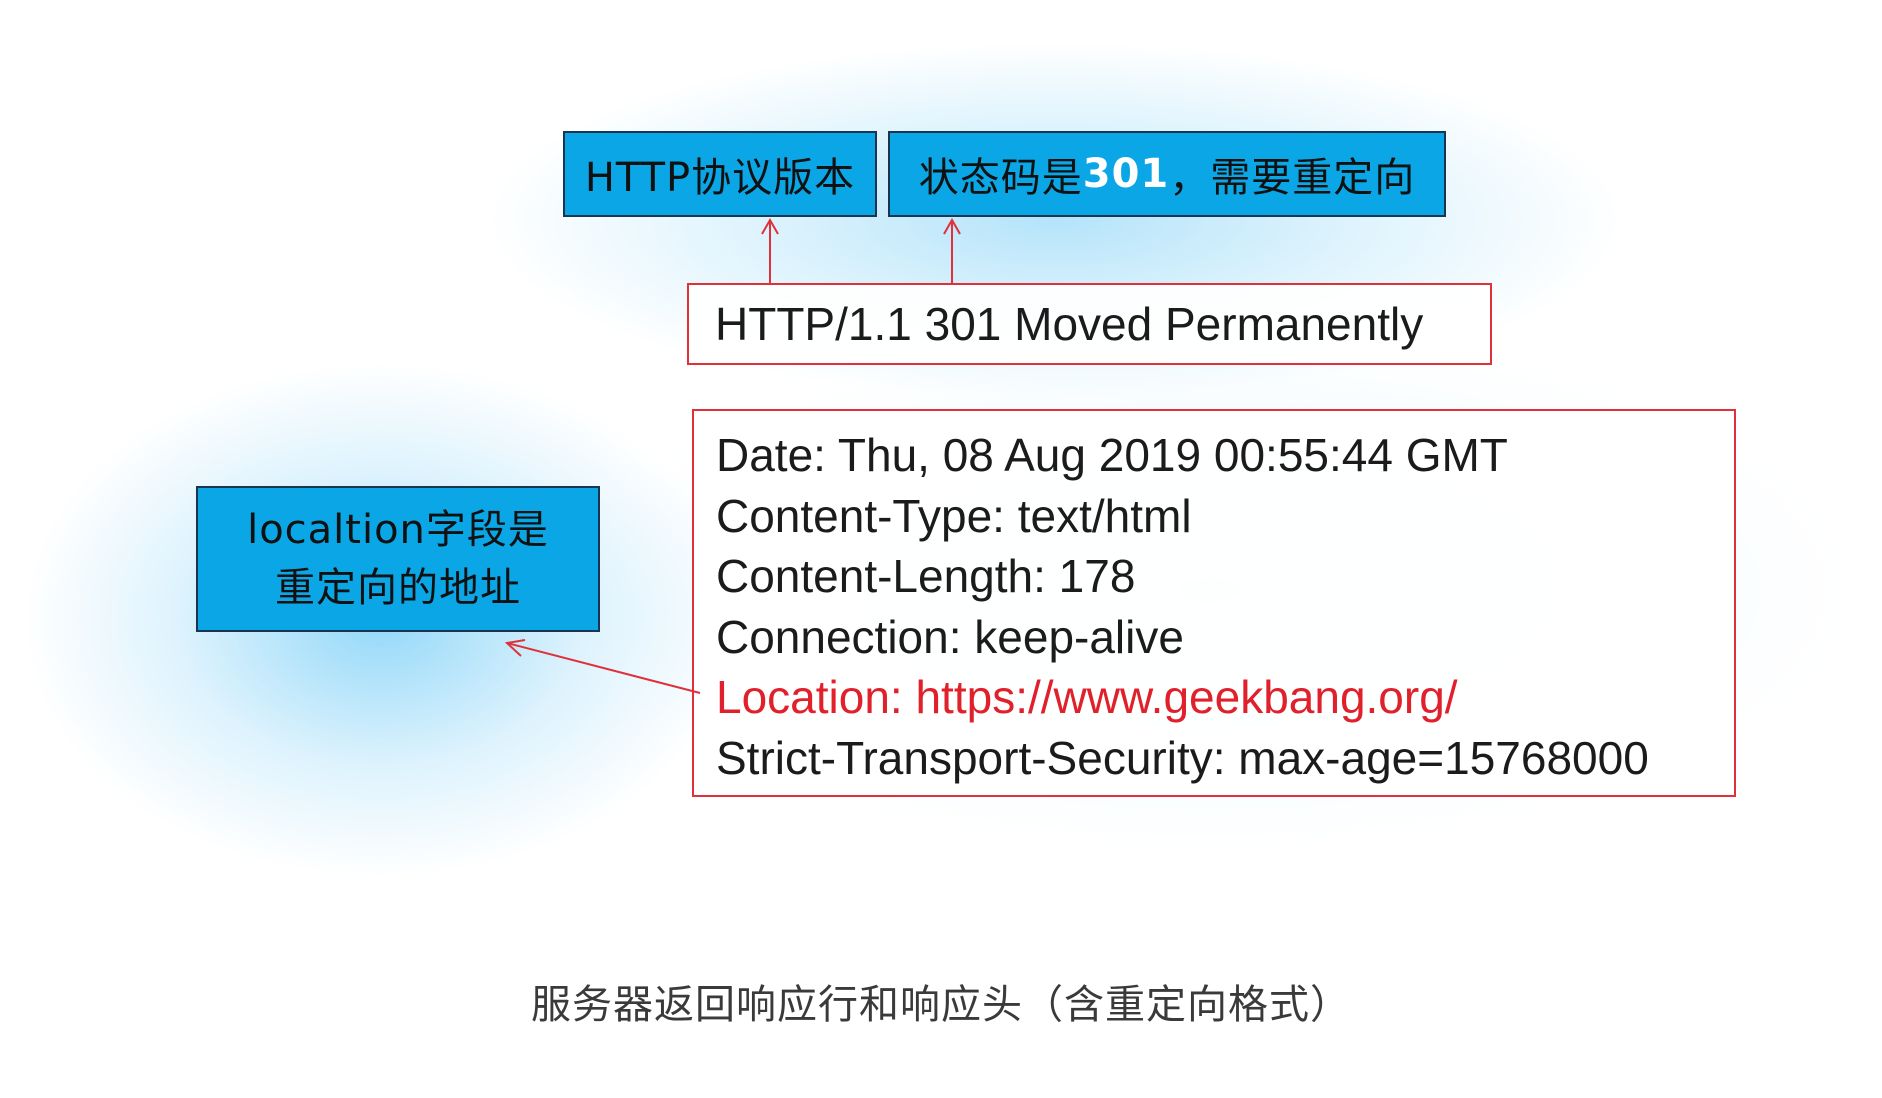  Describe the element at coordinates (954, 515) in the screenshot. I see `header-content-type: Content-Type: text/html` at that location.